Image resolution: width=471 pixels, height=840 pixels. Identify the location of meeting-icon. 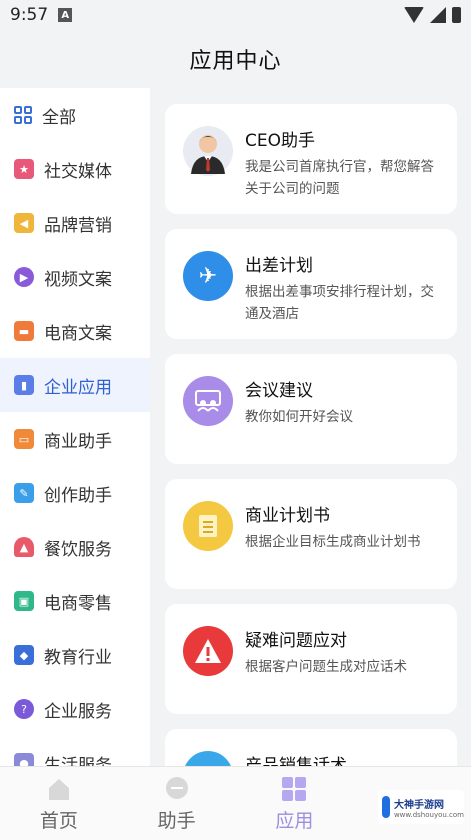
(208, 401).